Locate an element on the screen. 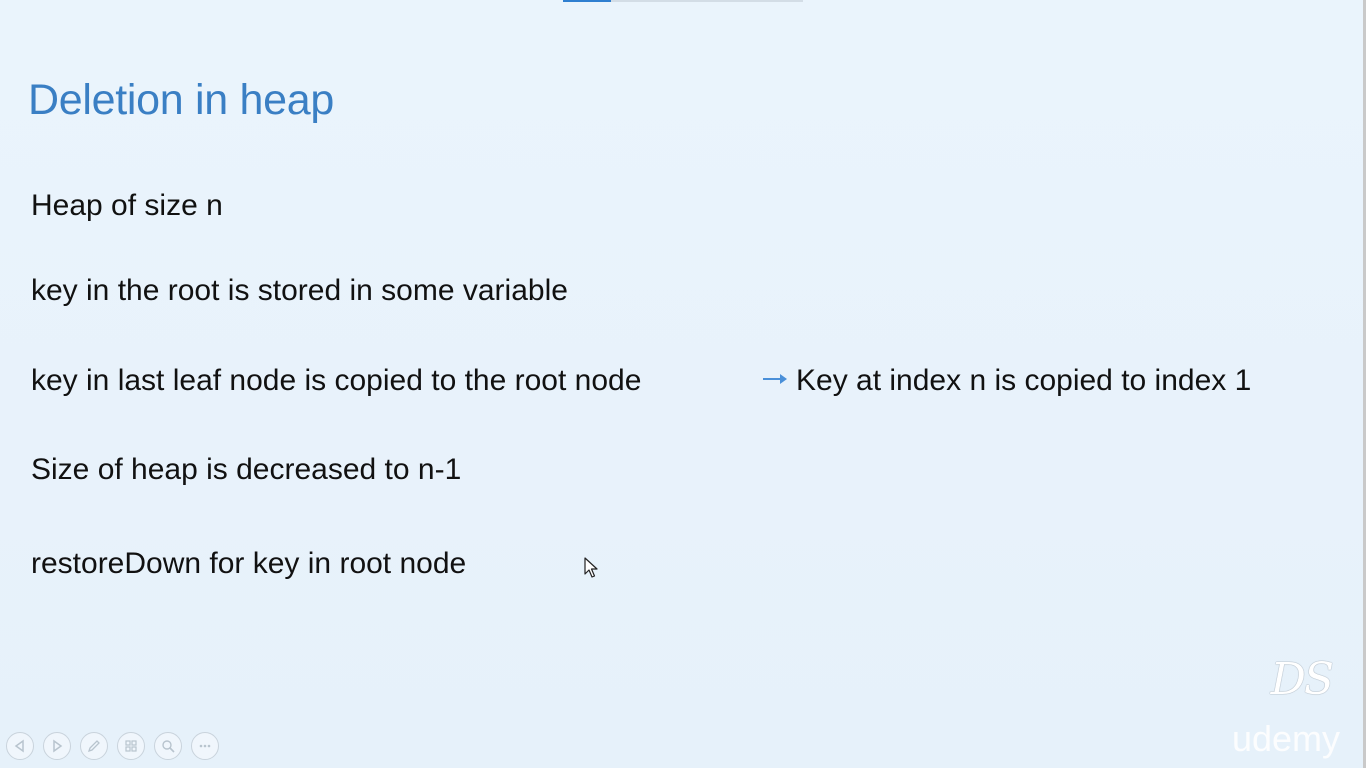  bullet-heap-size: Heap of size n is located at coordinates (127, 205).